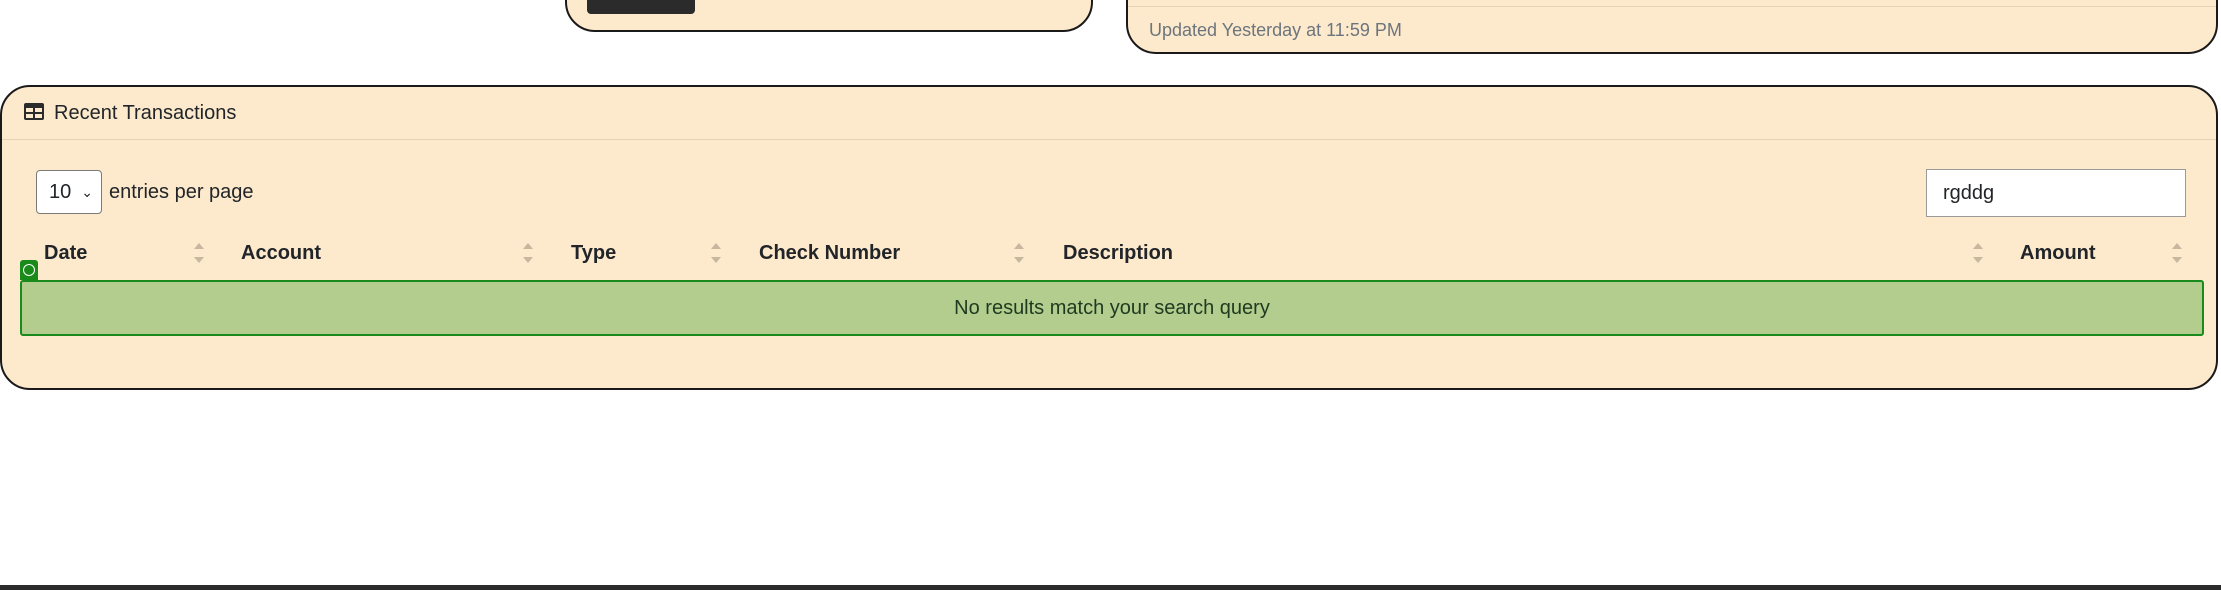 Image resolution: width=2221 pixels, height=590 pixels. What do you see at coordinates (1118, 253) in the screenshot?
I see `column-header-description: Description` at bounding box center [1118, 253].